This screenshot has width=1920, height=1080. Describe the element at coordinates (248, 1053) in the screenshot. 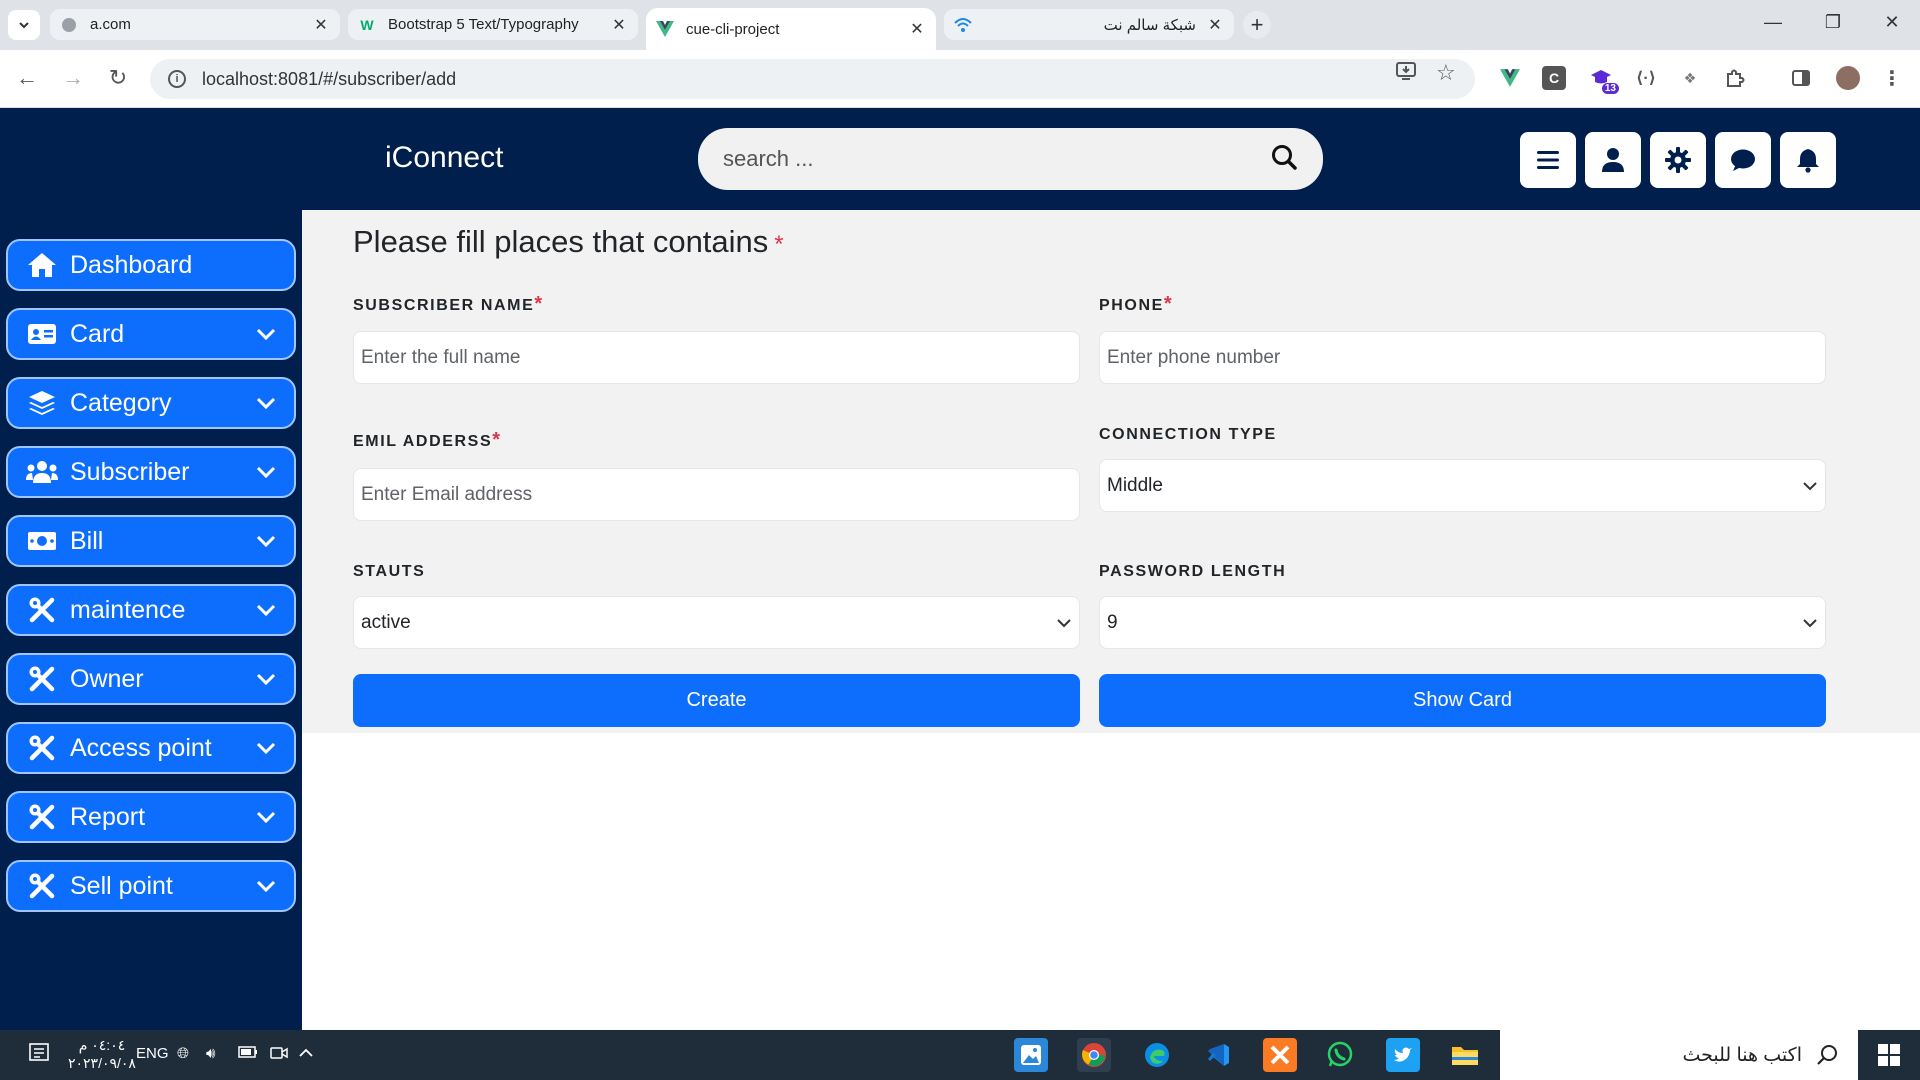

I see `battery-icon` at that location.